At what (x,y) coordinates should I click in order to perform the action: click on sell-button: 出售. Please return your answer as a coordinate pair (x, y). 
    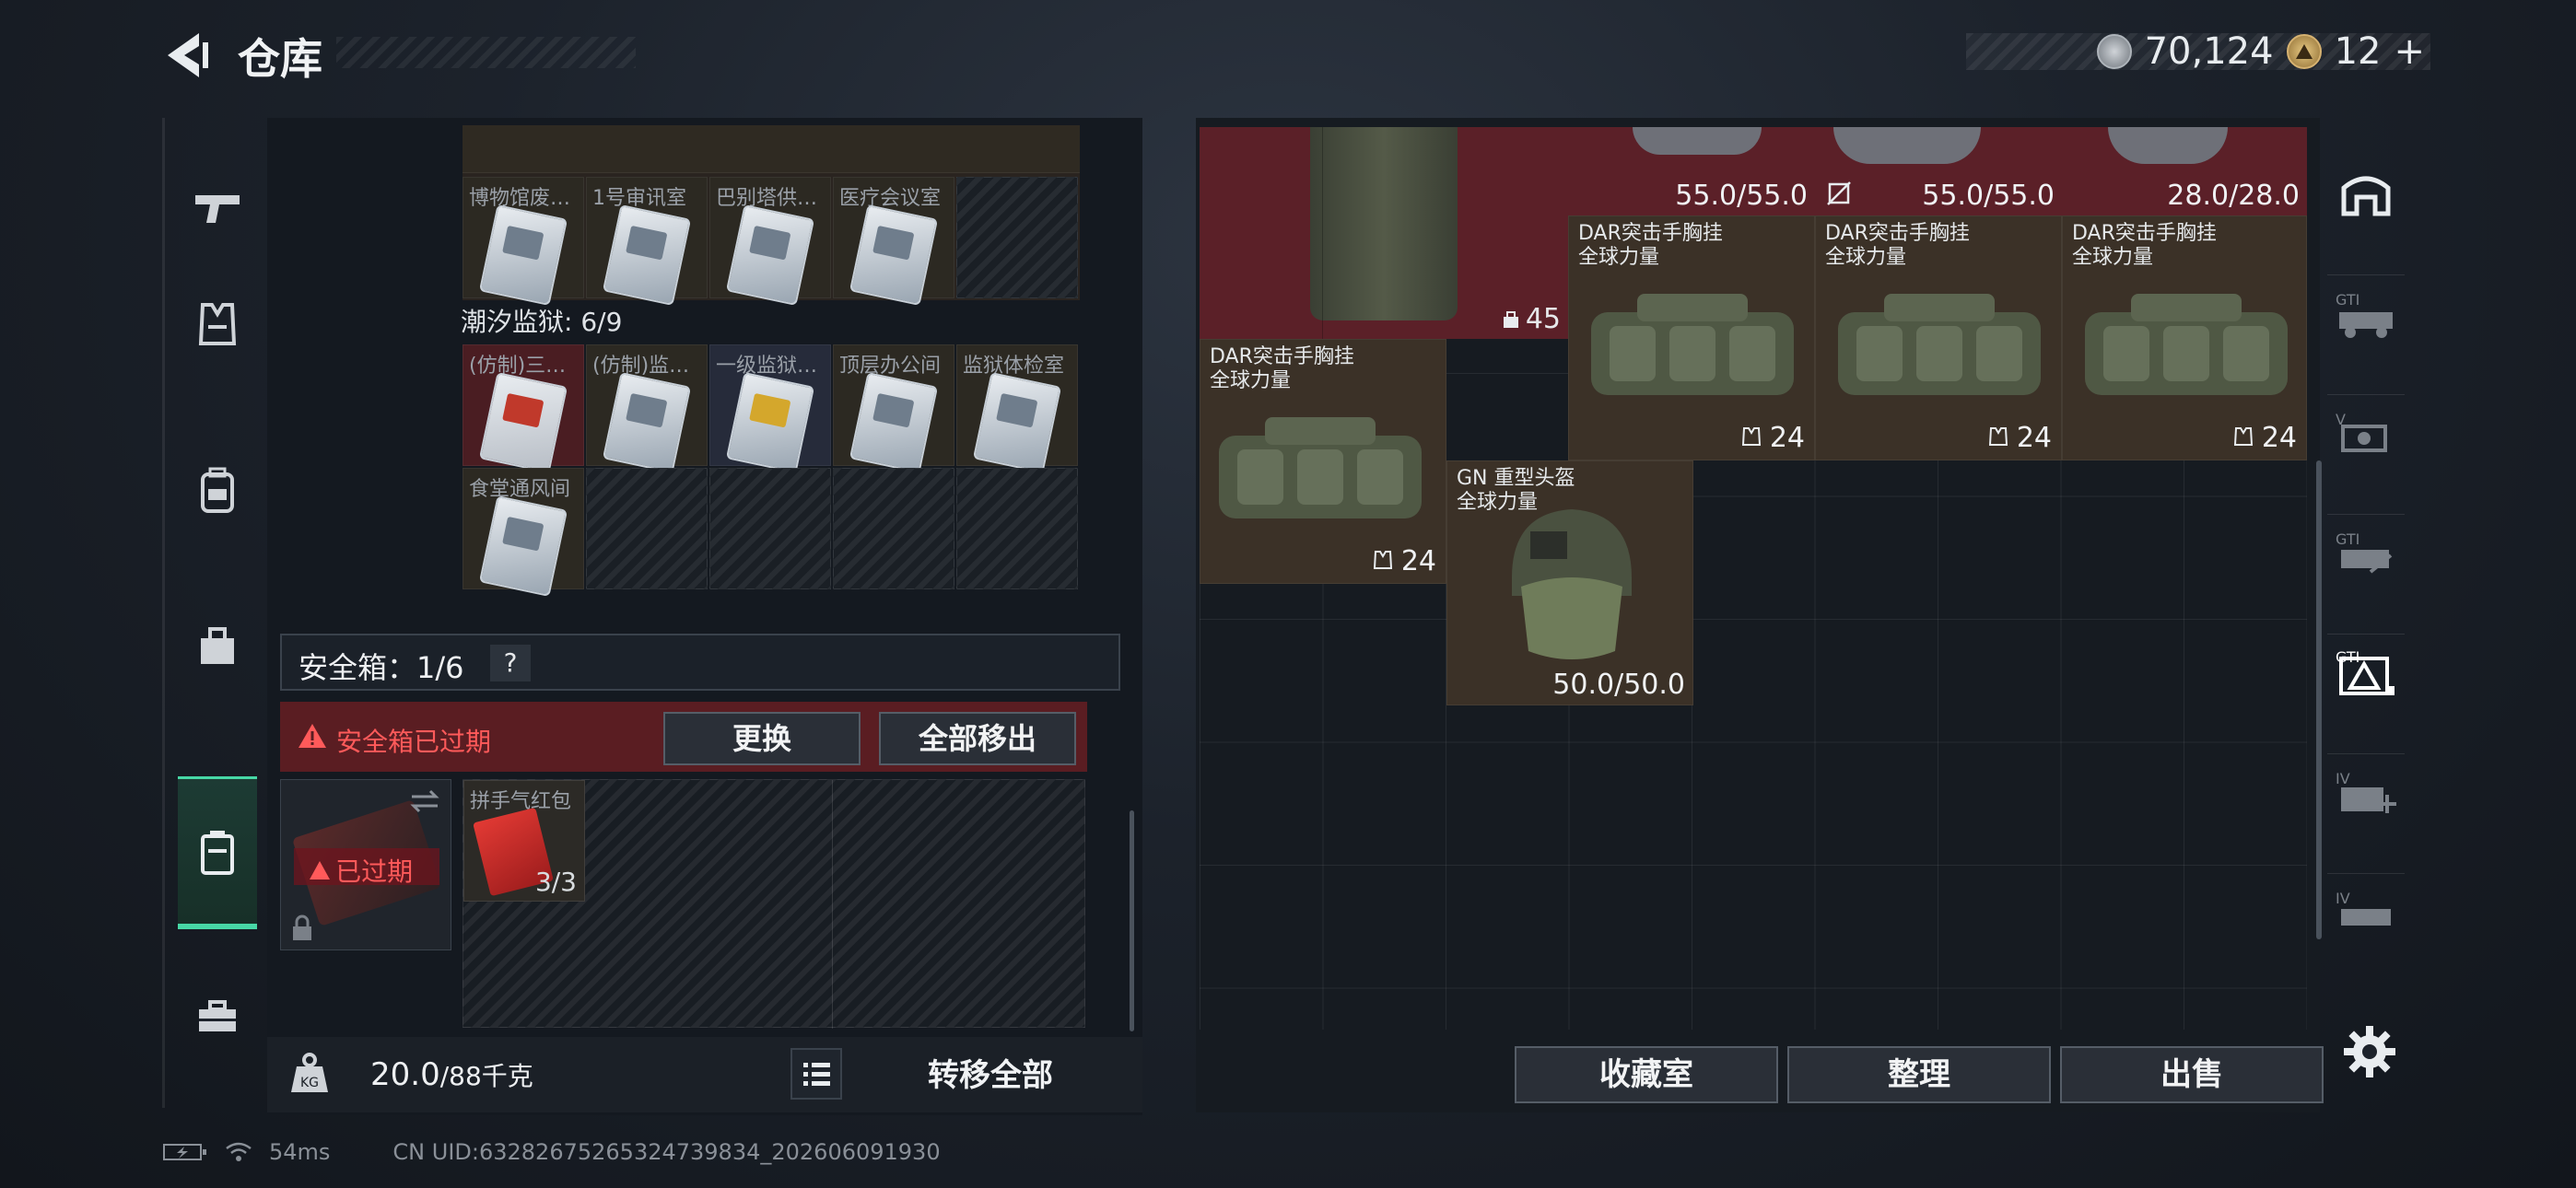
    Looking at the image, I should click on (2192, 1074).